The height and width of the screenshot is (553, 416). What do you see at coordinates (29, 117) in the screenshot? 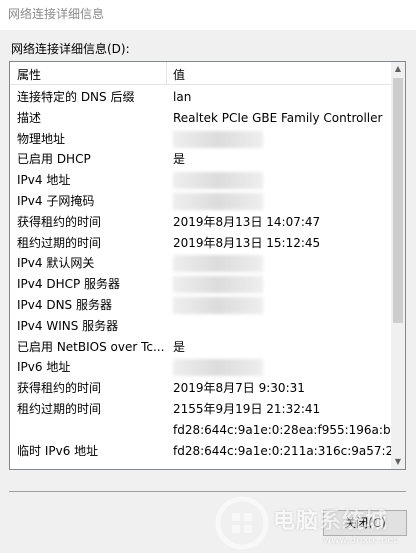
I see `row-property: 描述` at bounding box center [29, 117].